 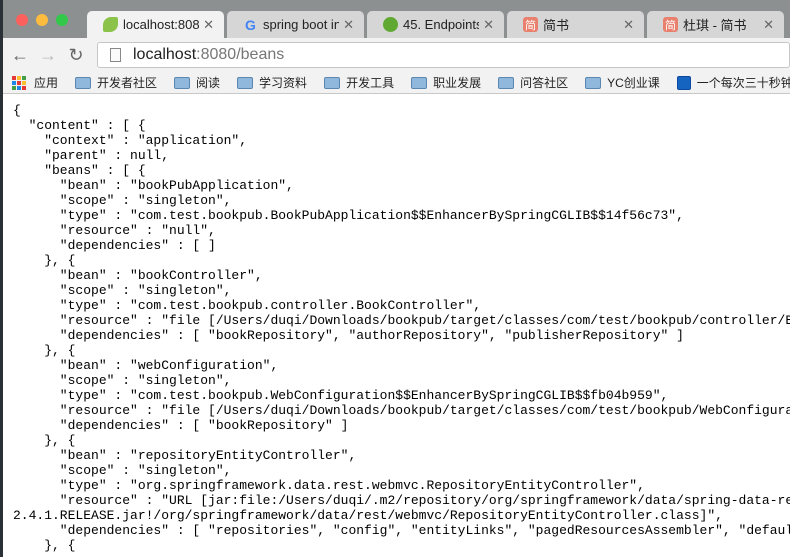 I want to click on json-line: "dependencies" : [ "bookRepository" ], so click(x=181, y=425).